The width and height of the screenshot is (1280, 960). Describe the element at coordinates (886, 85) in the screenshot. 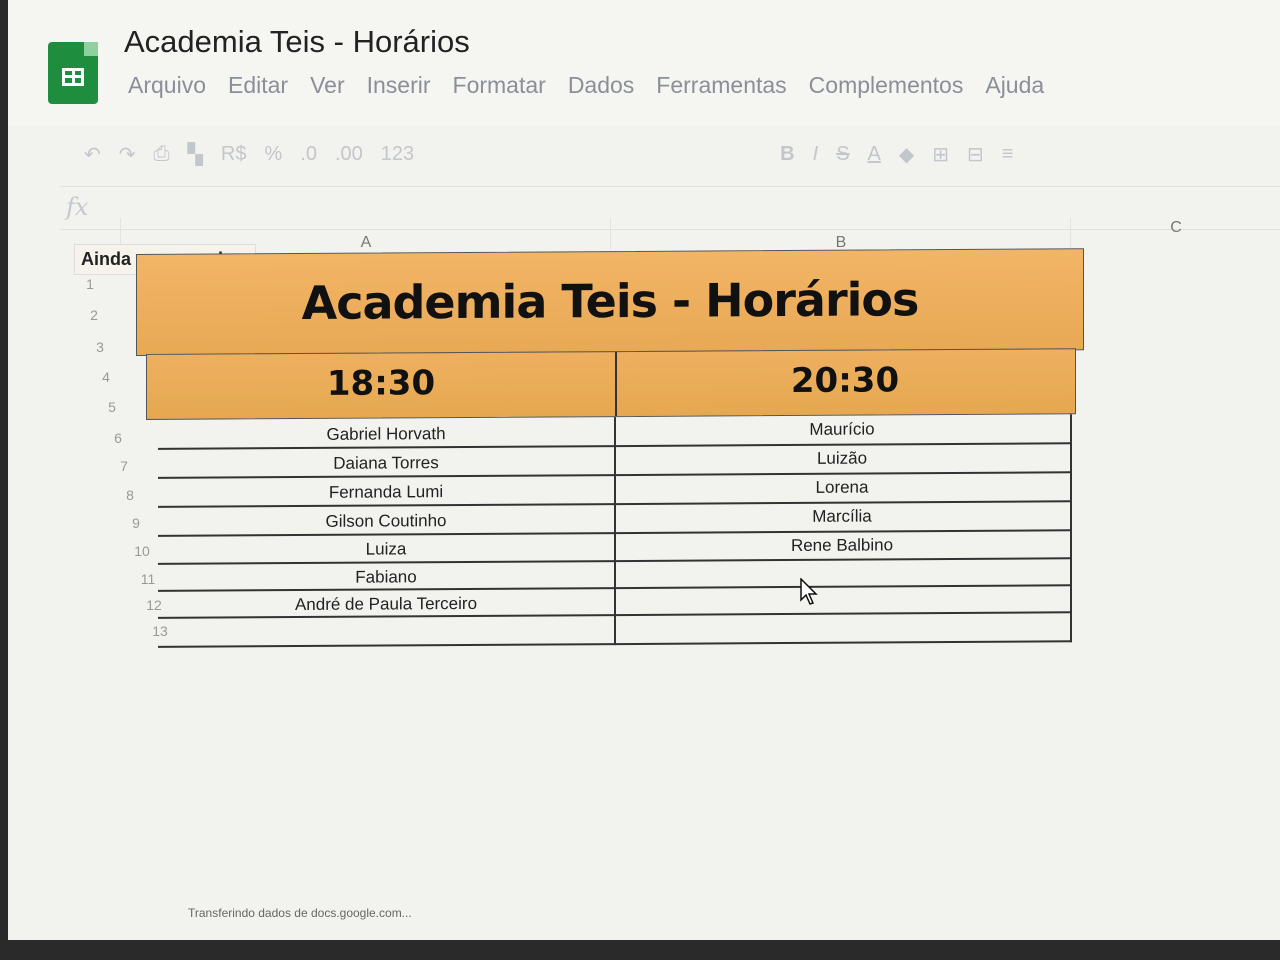

I see `menu-complementos: Complementos` at that location.